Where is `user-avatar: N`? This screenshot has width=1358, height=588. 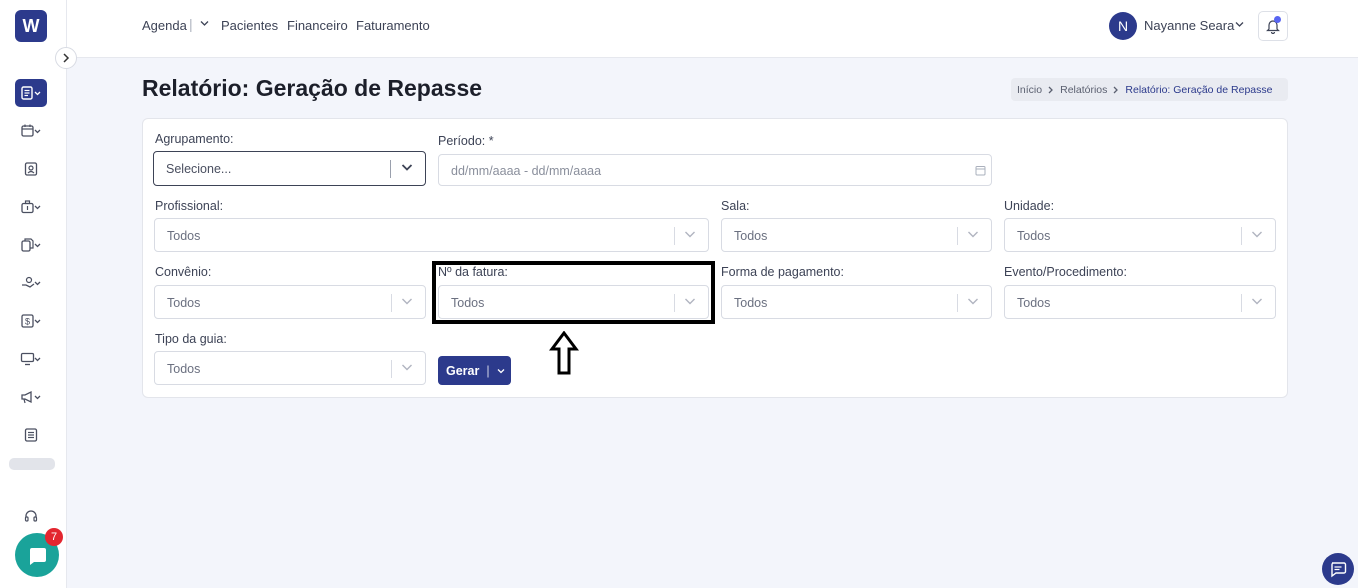
user-avatar: N is located at coordinates (1123, 26).